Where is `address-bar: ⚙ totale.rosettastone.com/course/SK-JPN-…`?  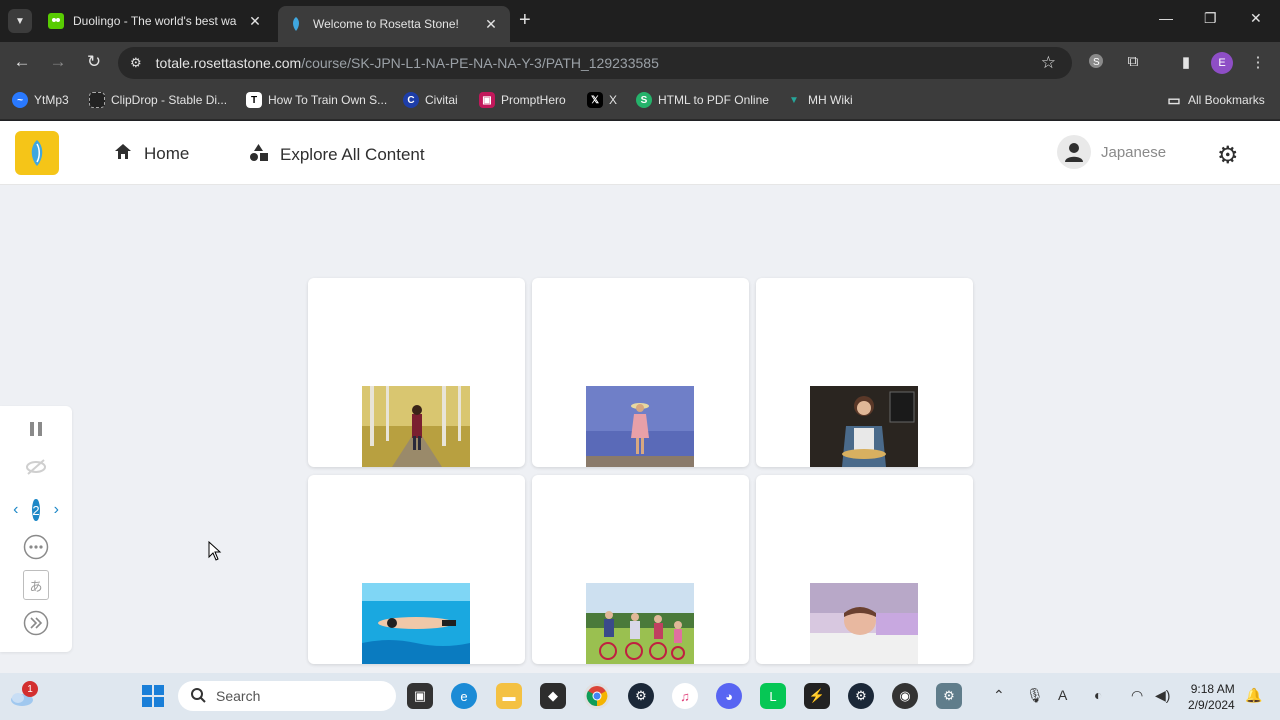 address-bar: ⚙ totale.rosettastone.com/course/SK-JPN-… is located at coordinates (595, 63).